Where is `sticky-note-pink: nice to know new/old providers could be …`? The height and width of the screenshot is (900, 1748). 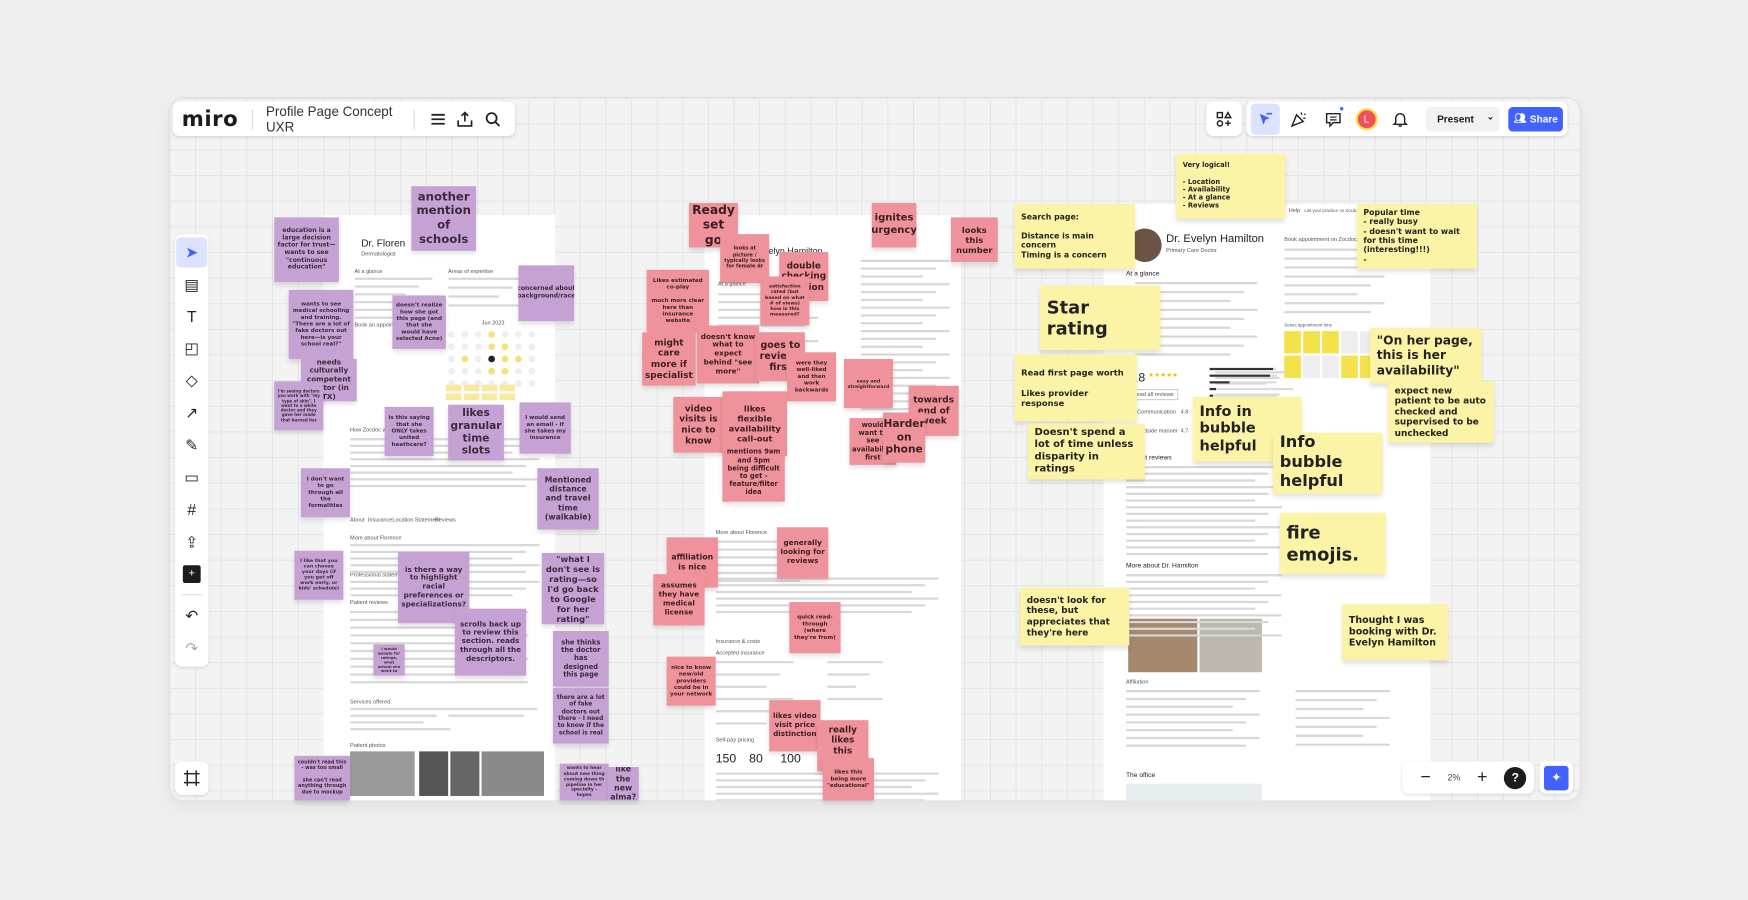
sticky-note-pink: nice to know new/old providers could be … is located at coordinates (691, 681).